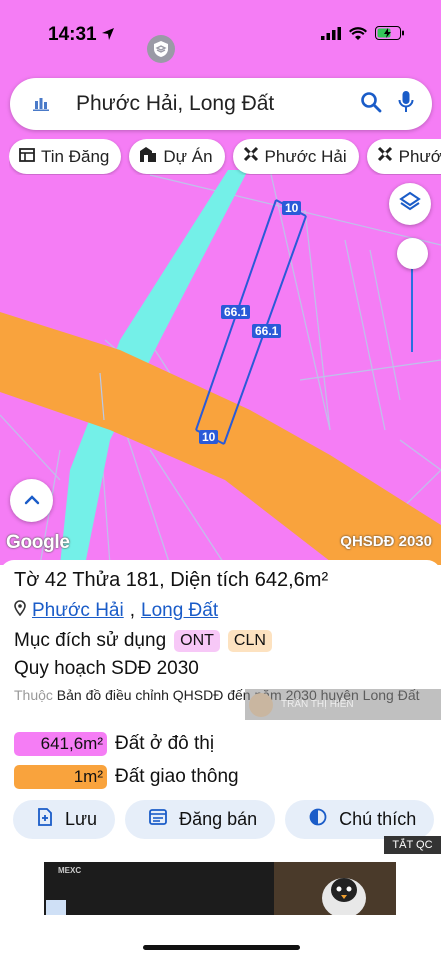  I want to click on contrast-icon, so click(318, 819).